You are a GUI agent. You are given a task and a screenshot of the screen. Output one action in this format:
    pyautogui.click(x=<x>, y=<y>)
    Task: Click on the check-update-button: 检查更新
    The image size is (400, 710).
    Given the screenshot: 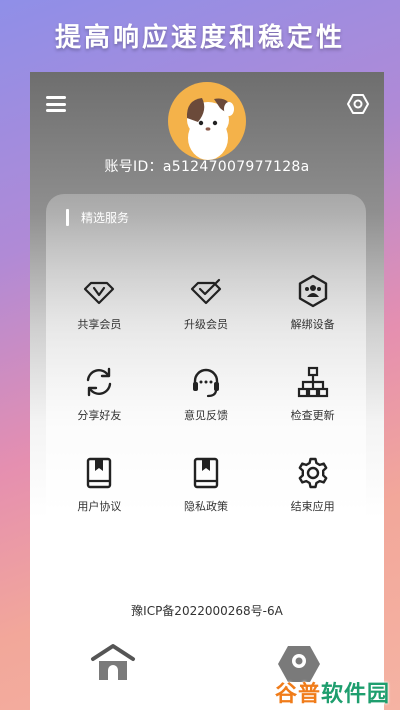 What is the action you would take?
    pyautogui.click(x=312, y=410)
    